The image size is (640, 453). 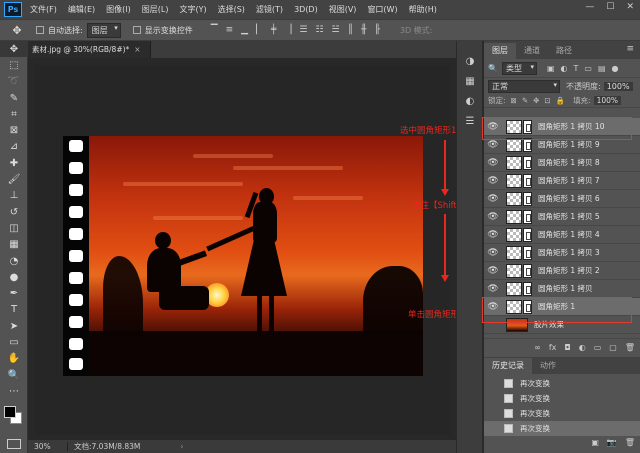 I want to click on status-menu-icon: ›, so click(x=181, y=446).